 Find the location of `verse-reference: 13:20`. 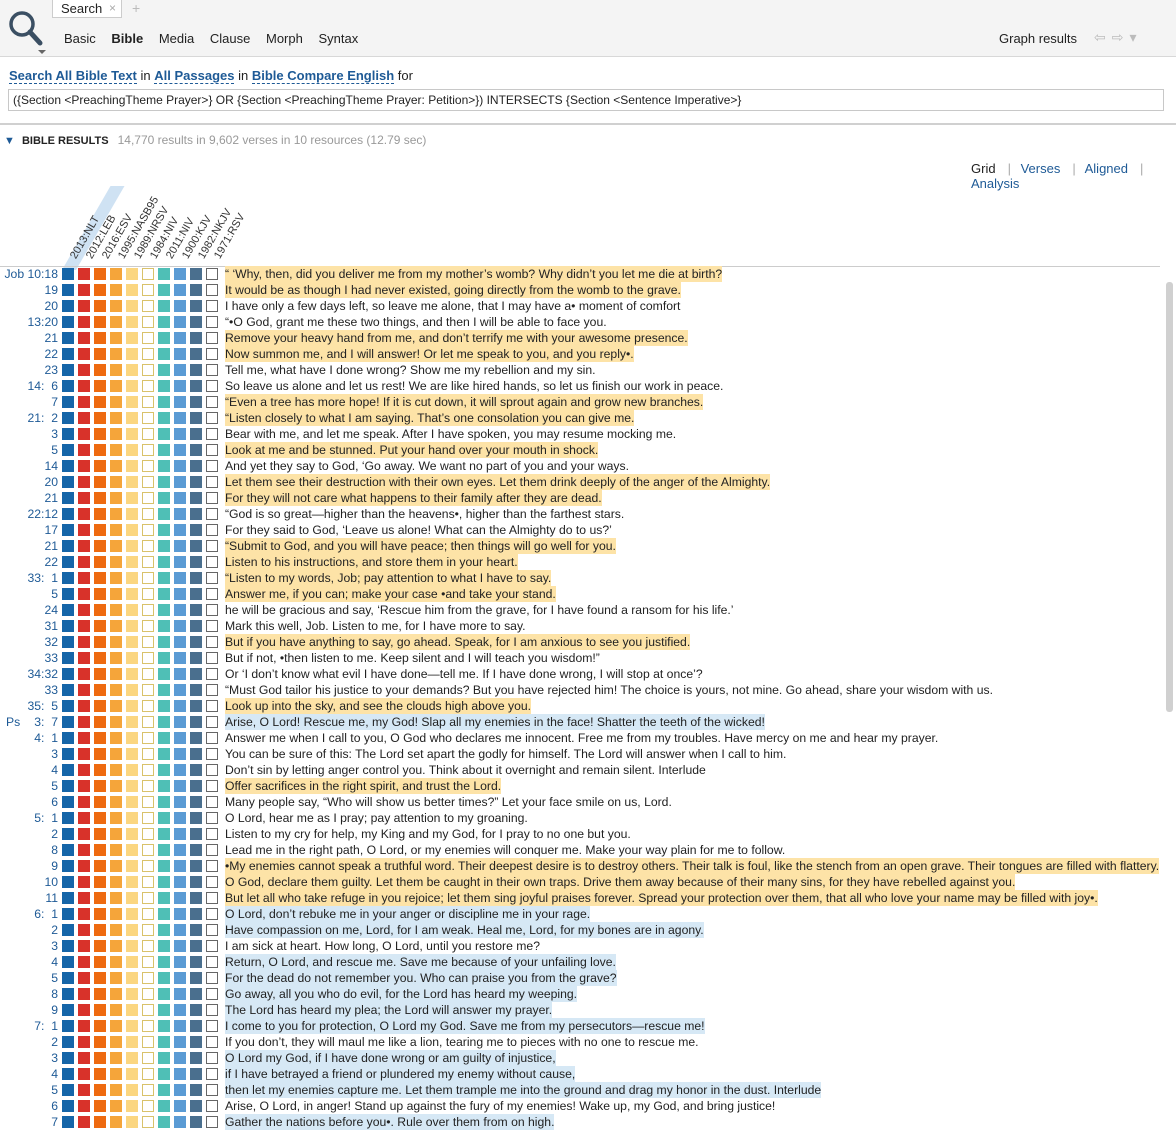

verse-reference: 13:20 is located at coordinates (29, 322).